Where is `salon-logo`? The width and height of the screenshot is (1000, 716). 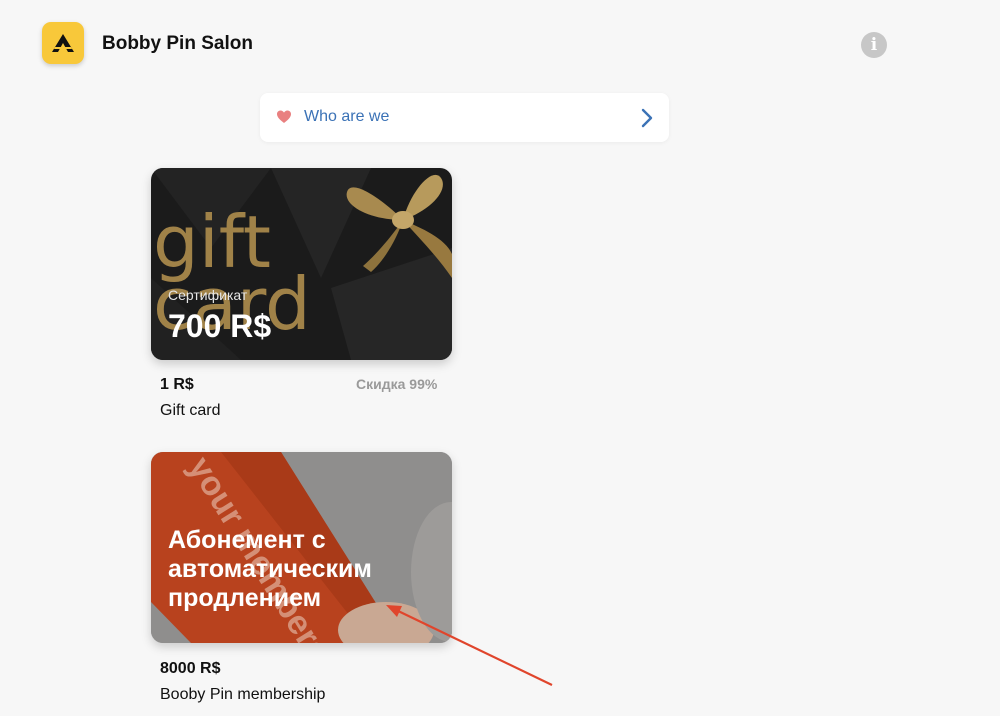
salon-logo is located at coordinates (63, 43).